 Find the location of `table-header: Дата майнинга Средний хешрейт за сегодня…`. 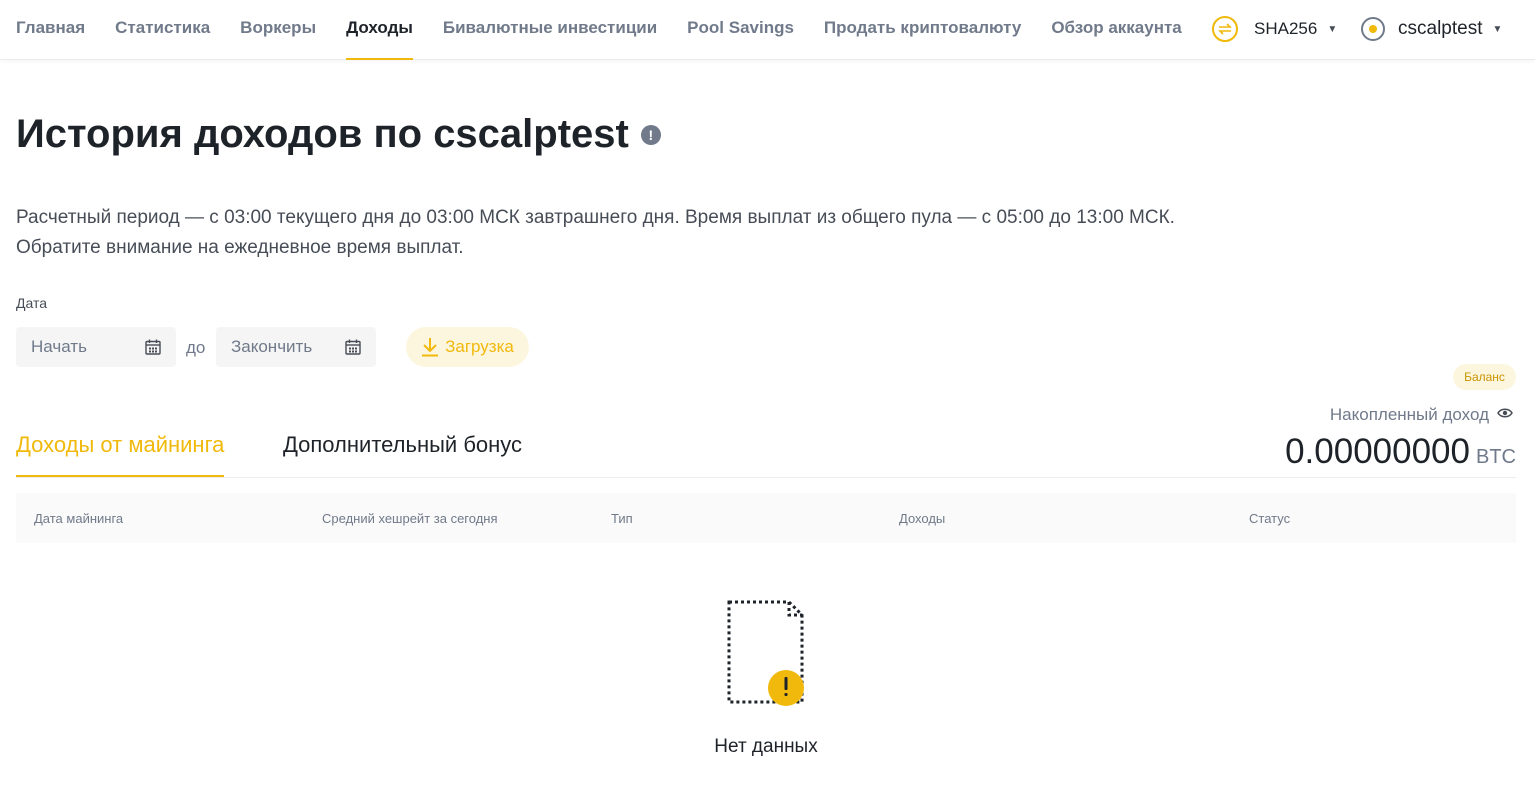

table-header: Дата майнинга Средний хешрейт за сегодня… is located at coordinates (766, 518).